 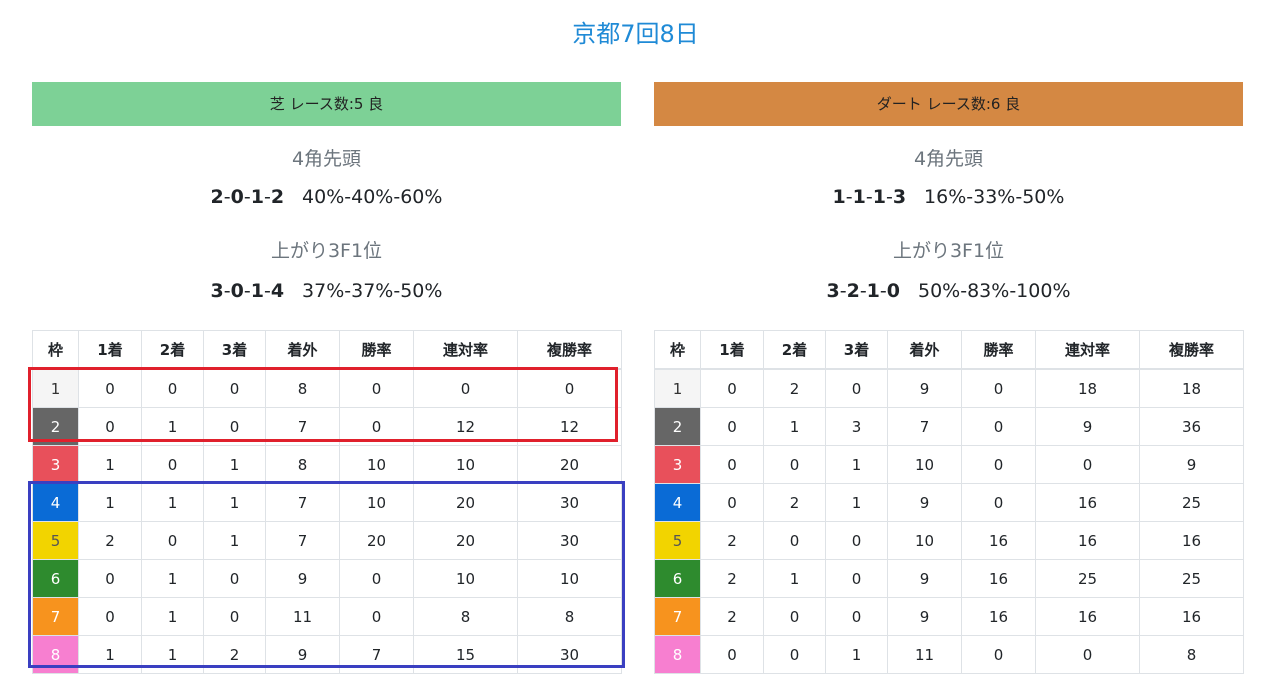 I want to click on table-cell: 10, so click(x=569, y=578).